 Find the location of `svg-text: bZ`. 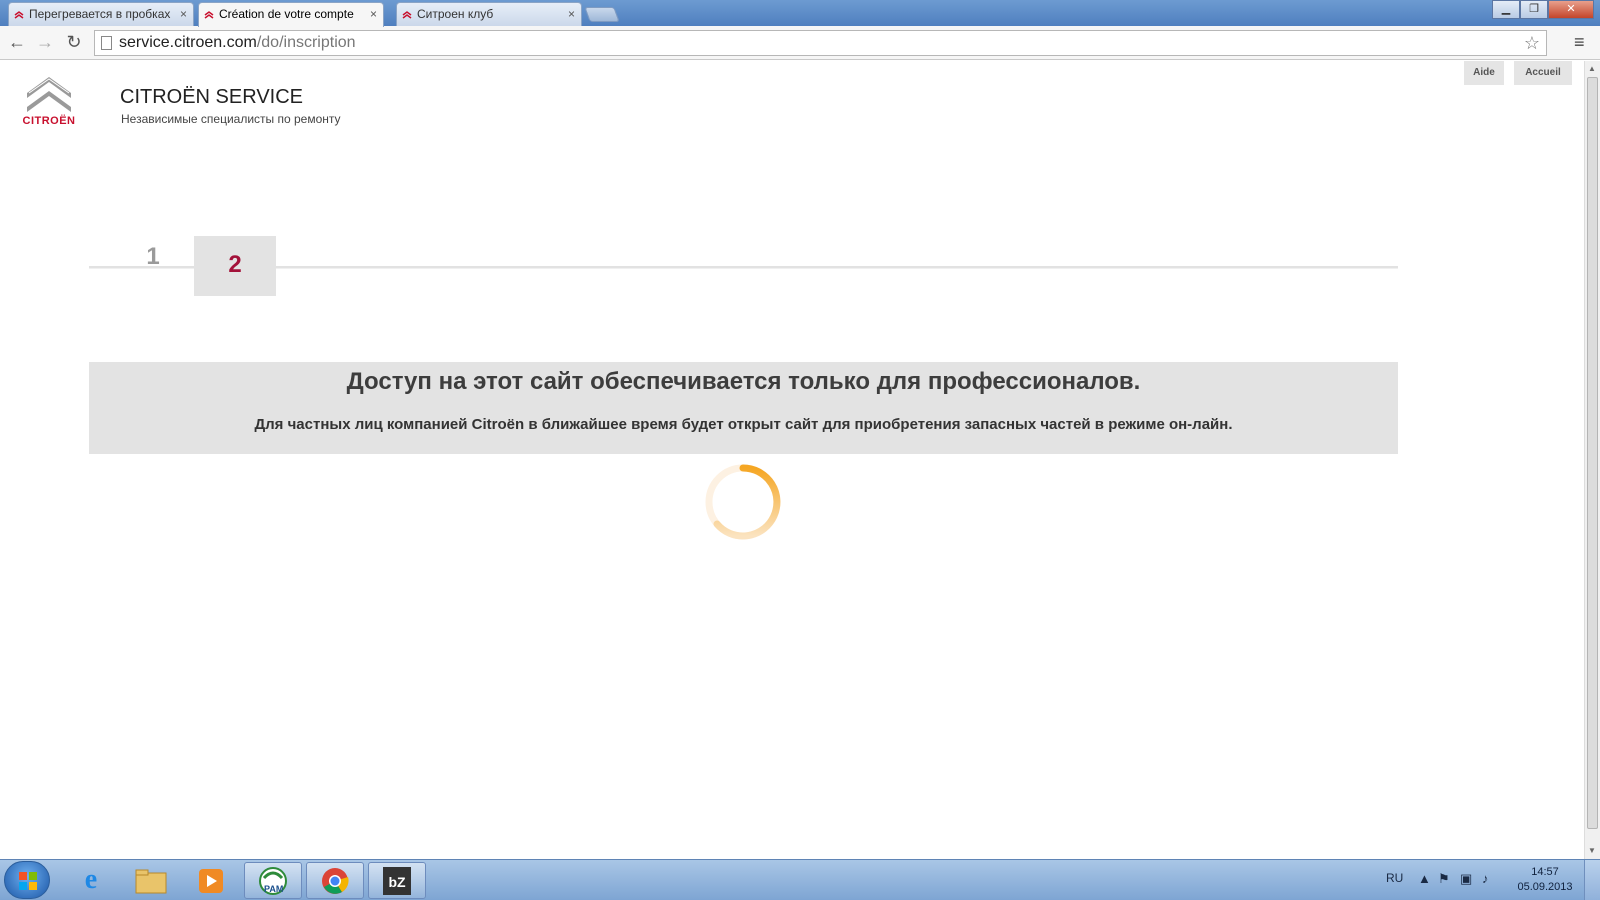

svg-text: bZ is located at coordinates (397, 882).